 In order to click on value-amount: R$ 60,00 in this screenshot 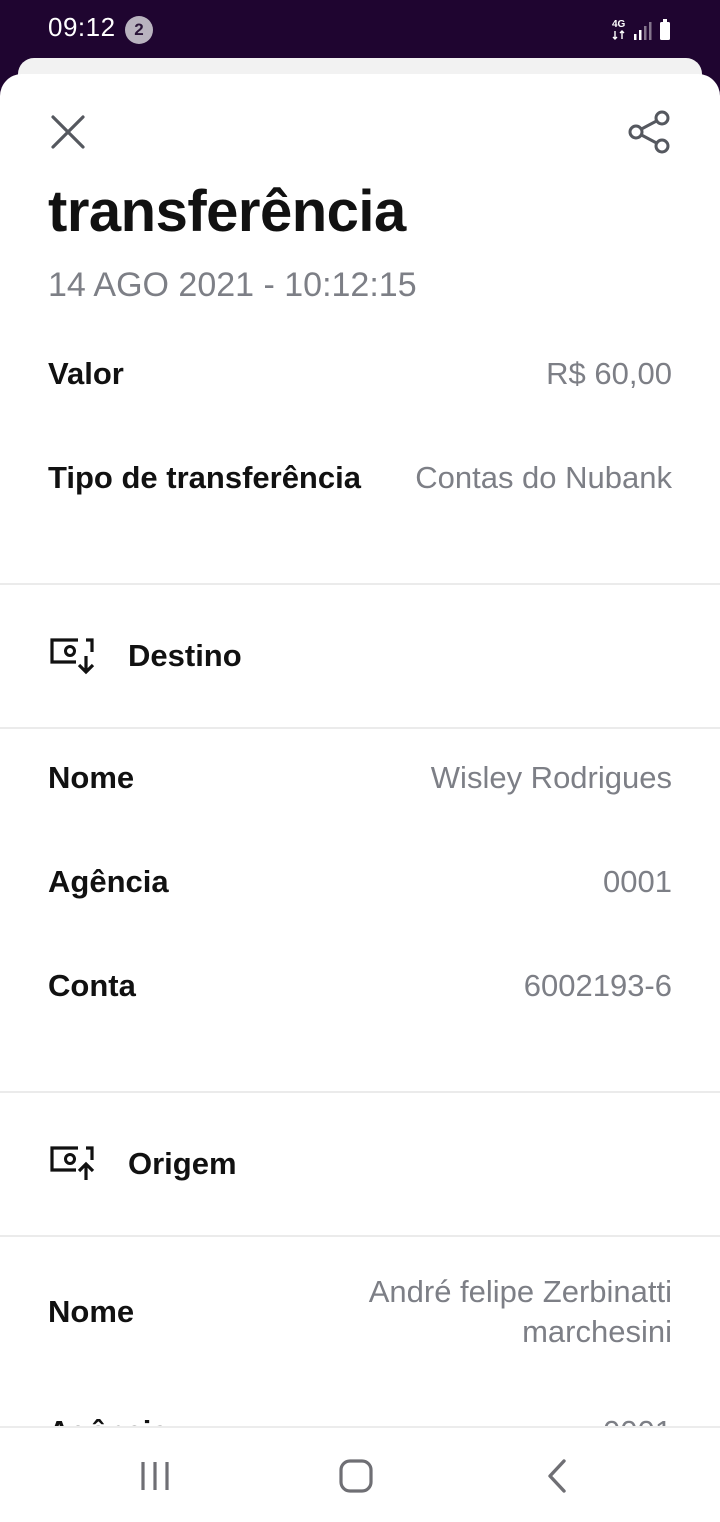, I will do `click(609, 373)`.